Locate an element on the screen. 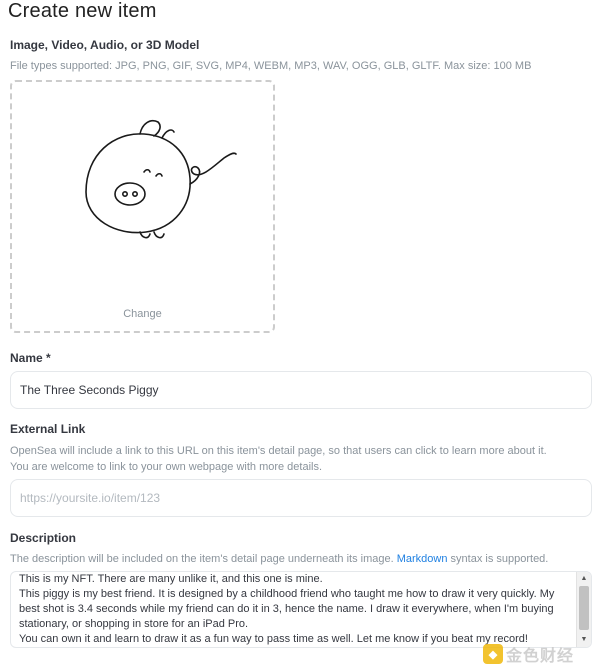 The height and width of the screenshot is (670, 600). change-media-label: Change is located at coordinates (142, 314).